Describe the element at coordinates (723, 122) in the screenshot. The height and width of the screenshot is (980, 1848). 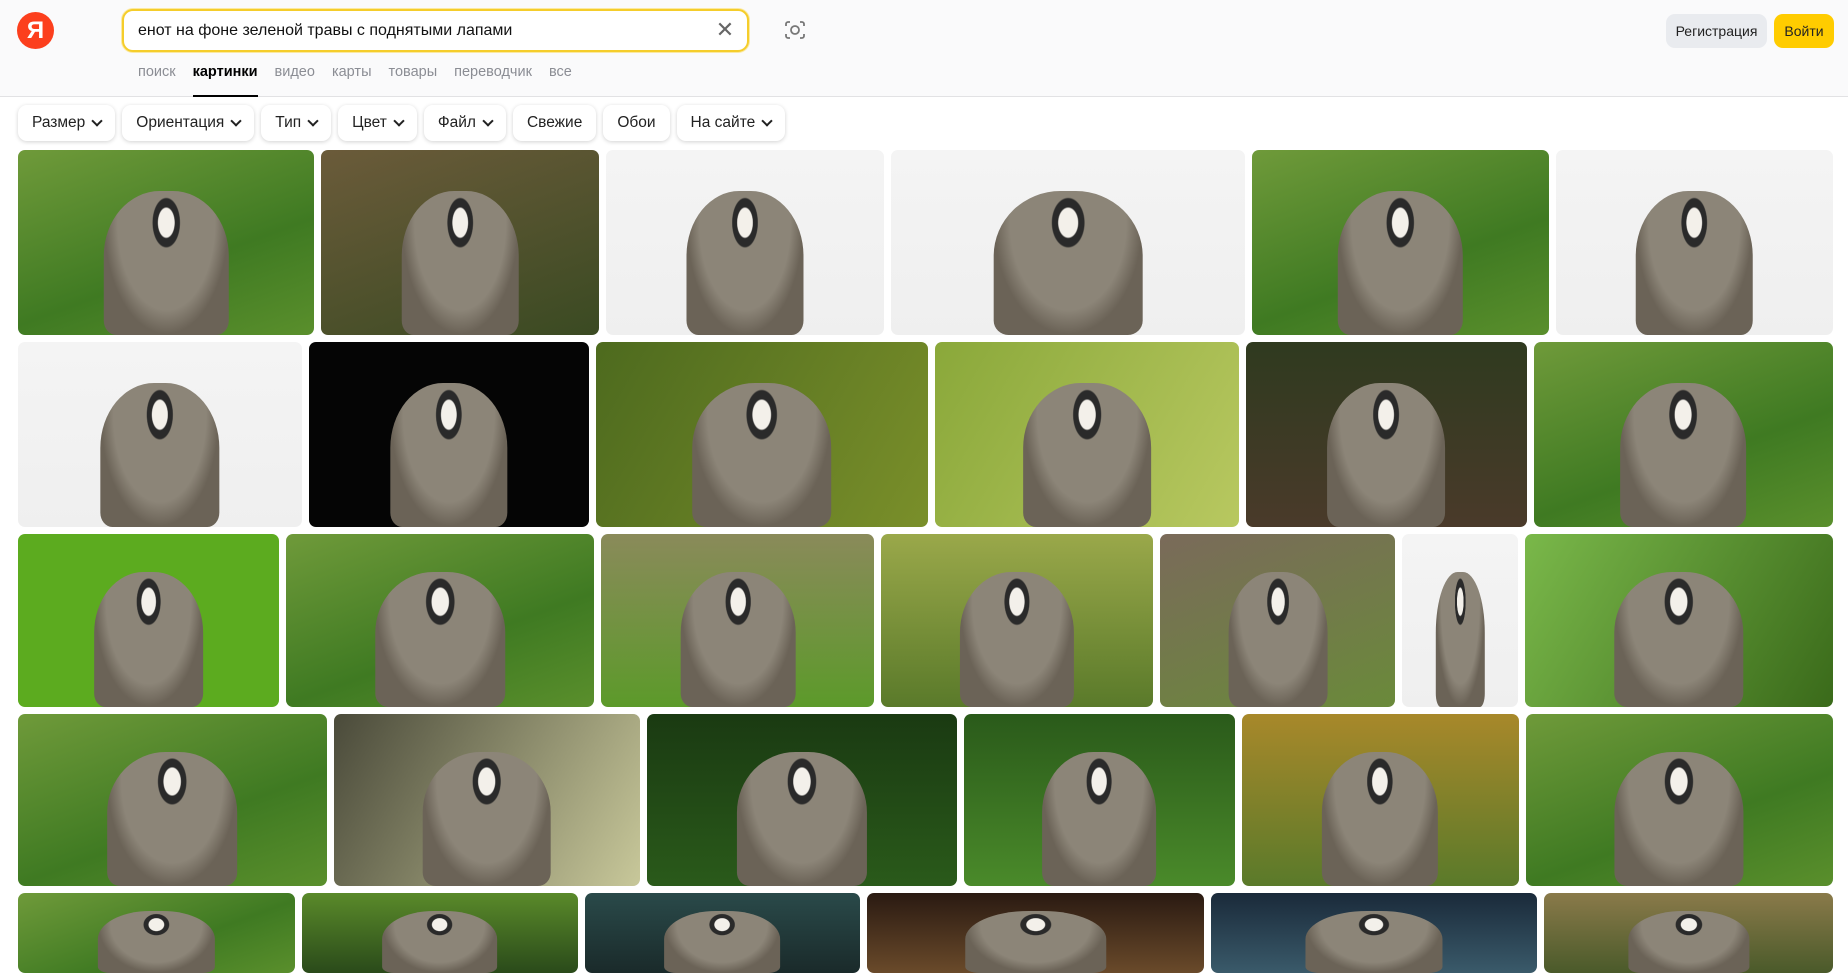
I see `filter-label: На сайте` at that location.